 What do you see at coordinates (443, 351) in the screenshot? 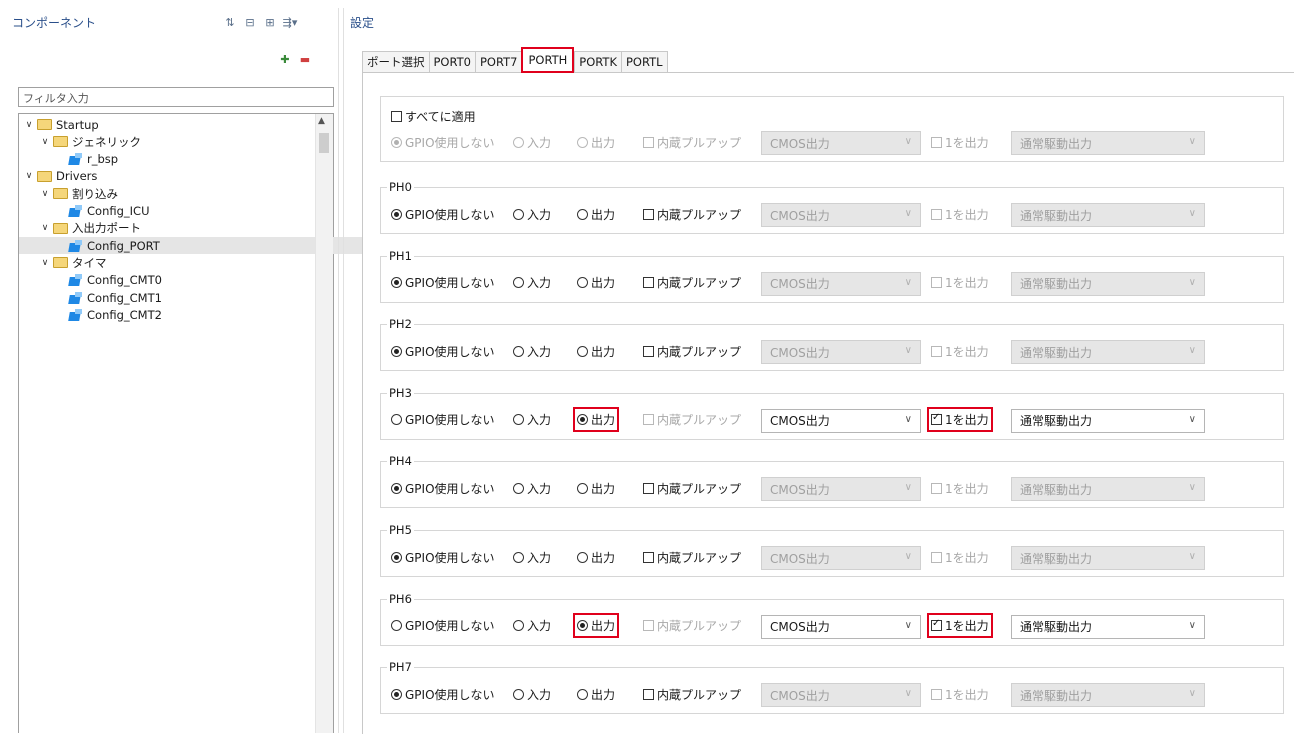
I see `ph2-gpio-radio: GPIO使用しない` at bounding box center [443, 351].